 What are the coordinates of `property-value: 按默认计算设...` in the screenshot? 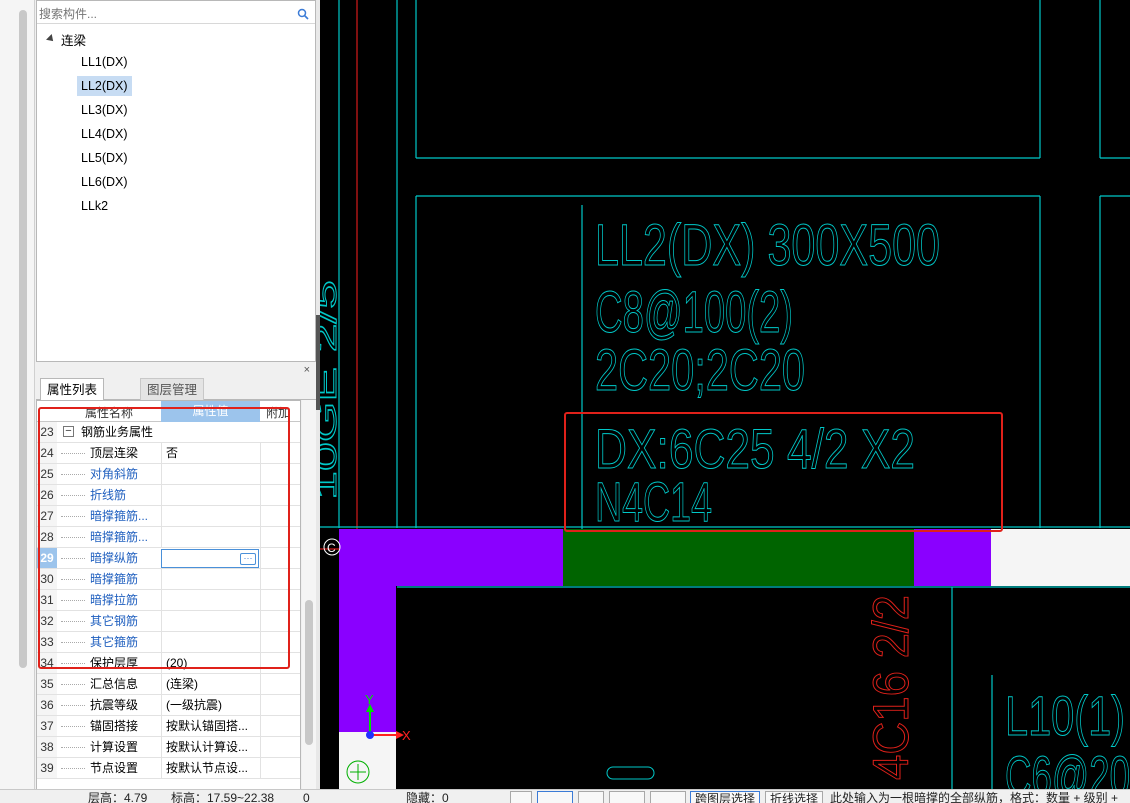 It's located at (210, 747).